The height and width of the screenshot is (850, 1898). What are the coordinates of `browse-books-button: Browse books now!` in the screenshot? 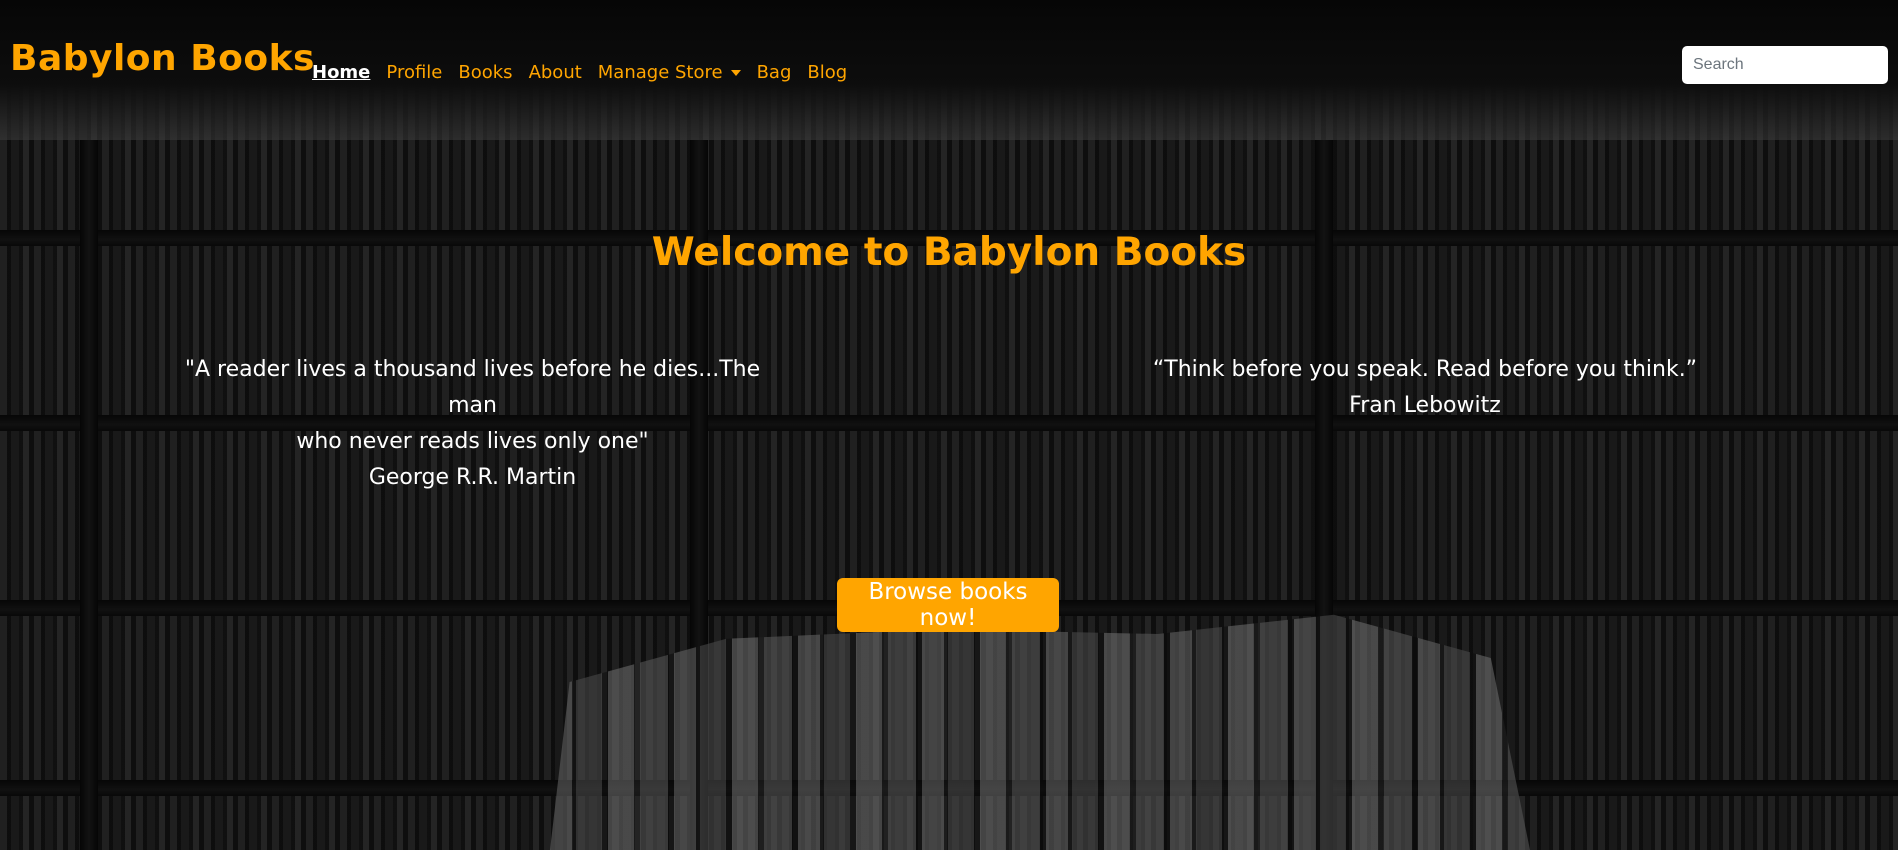 It's located at (948, 605).